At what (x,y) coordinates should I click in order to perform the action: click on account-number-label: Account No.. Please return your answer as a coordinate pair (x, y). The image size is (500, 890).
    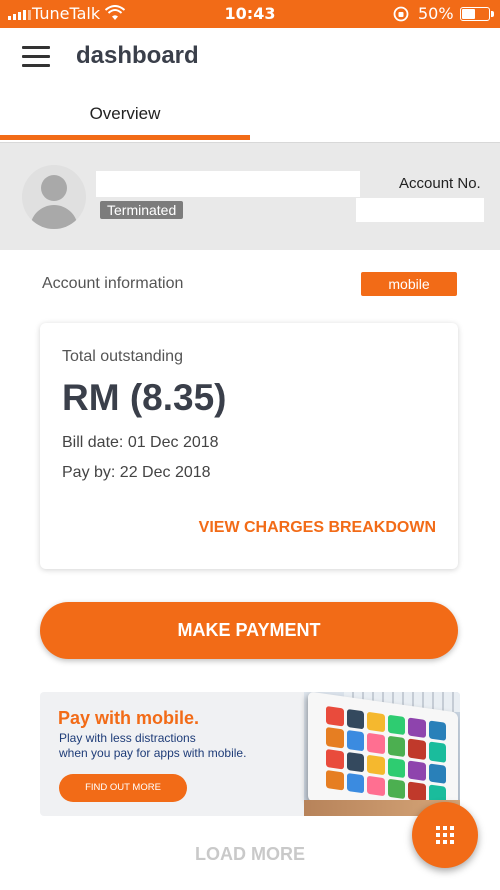
    Looking at the image, I should click on (440, 183).